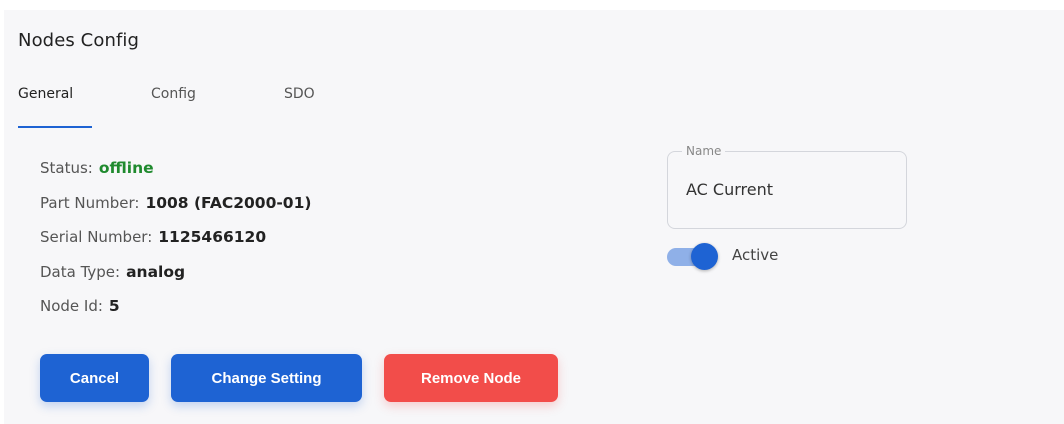 This screenshot has height=424, width=1064. I want to click on status-row: Status: offline, so click(175, 173).